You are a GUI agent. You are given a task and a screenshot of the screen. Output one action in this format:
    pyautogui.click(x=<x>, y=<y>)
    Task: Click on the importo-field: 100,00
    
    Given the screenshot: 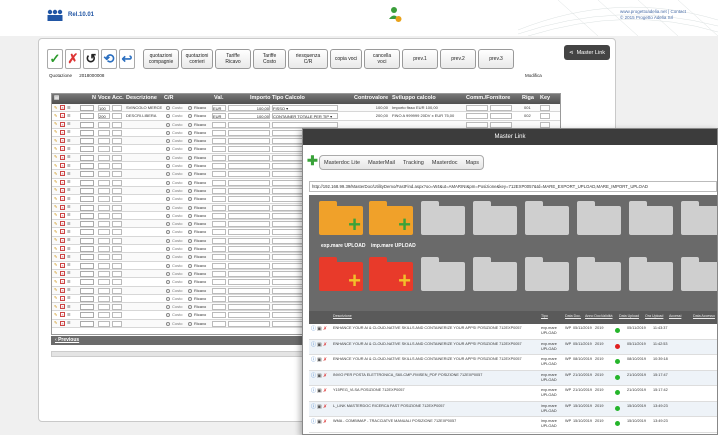 What is the action you would take?
    pyautogui.click(x=249, y=116)
    